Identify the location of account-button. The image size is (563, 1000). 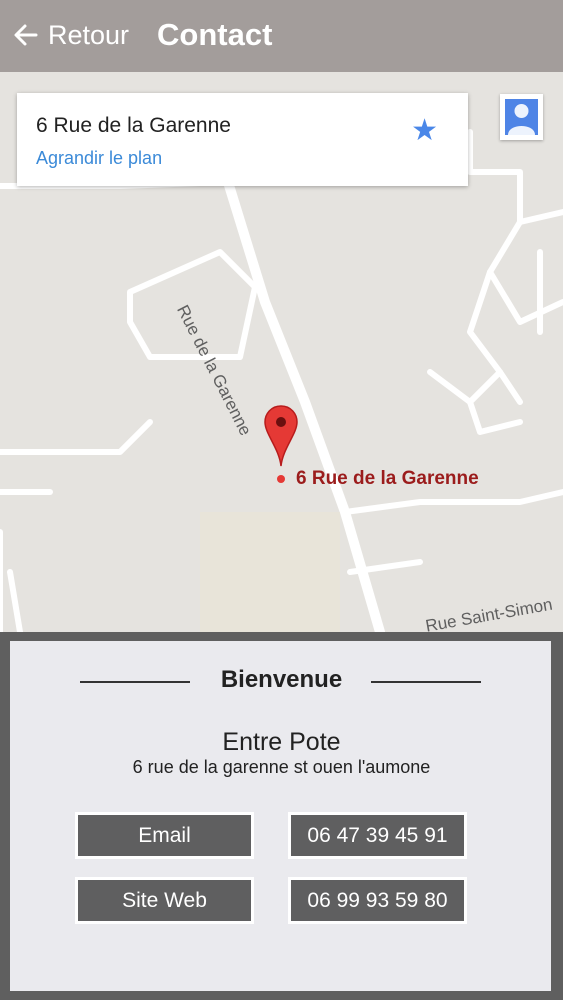
(521, 117).